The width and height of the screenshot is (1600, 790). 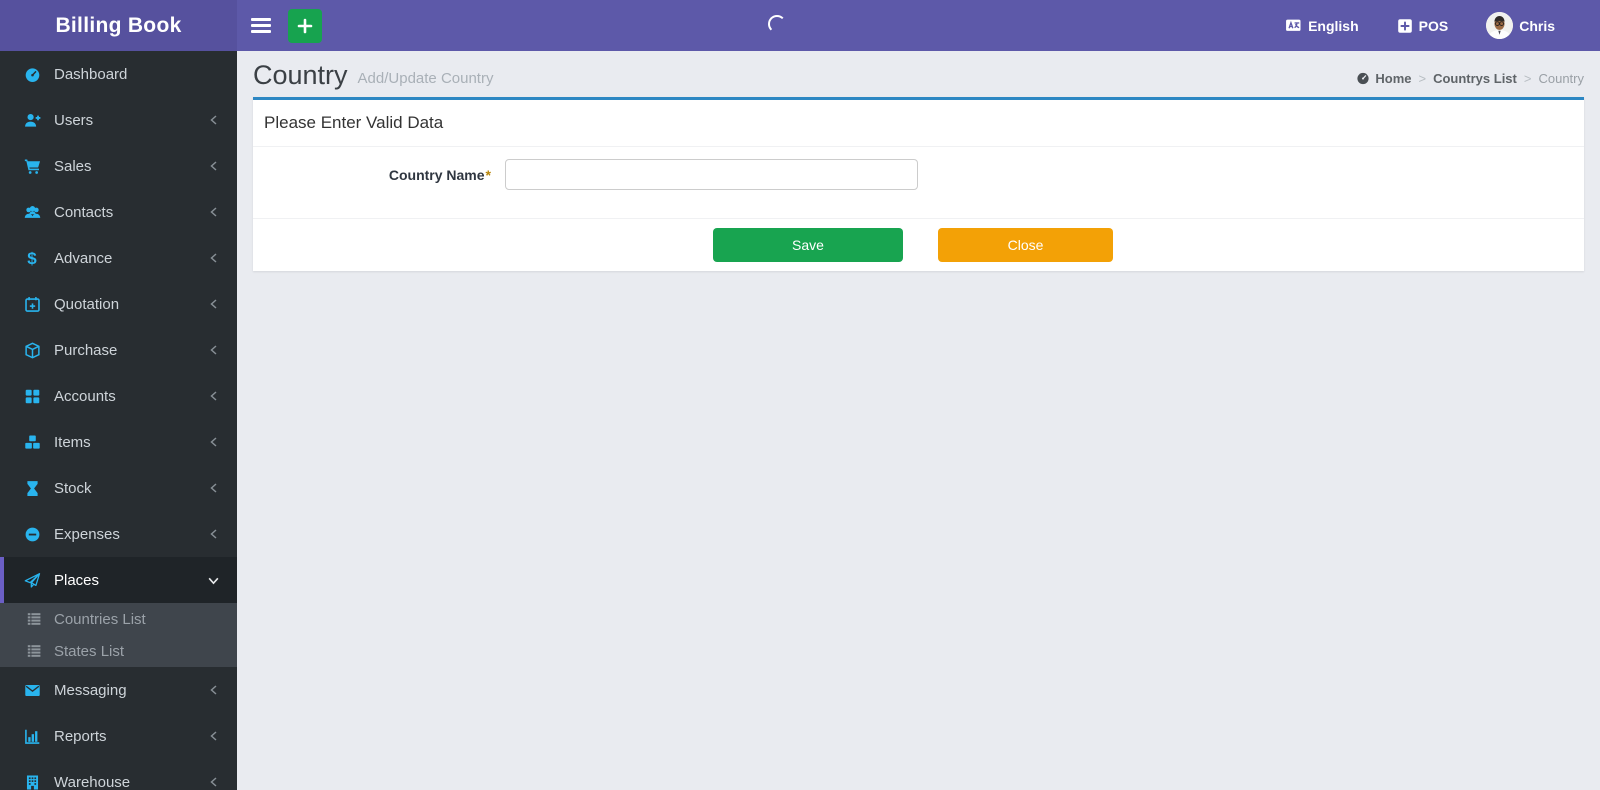 I want to click on sidebar-item-dashboard: Dashboard, so click(x=118, y=74).